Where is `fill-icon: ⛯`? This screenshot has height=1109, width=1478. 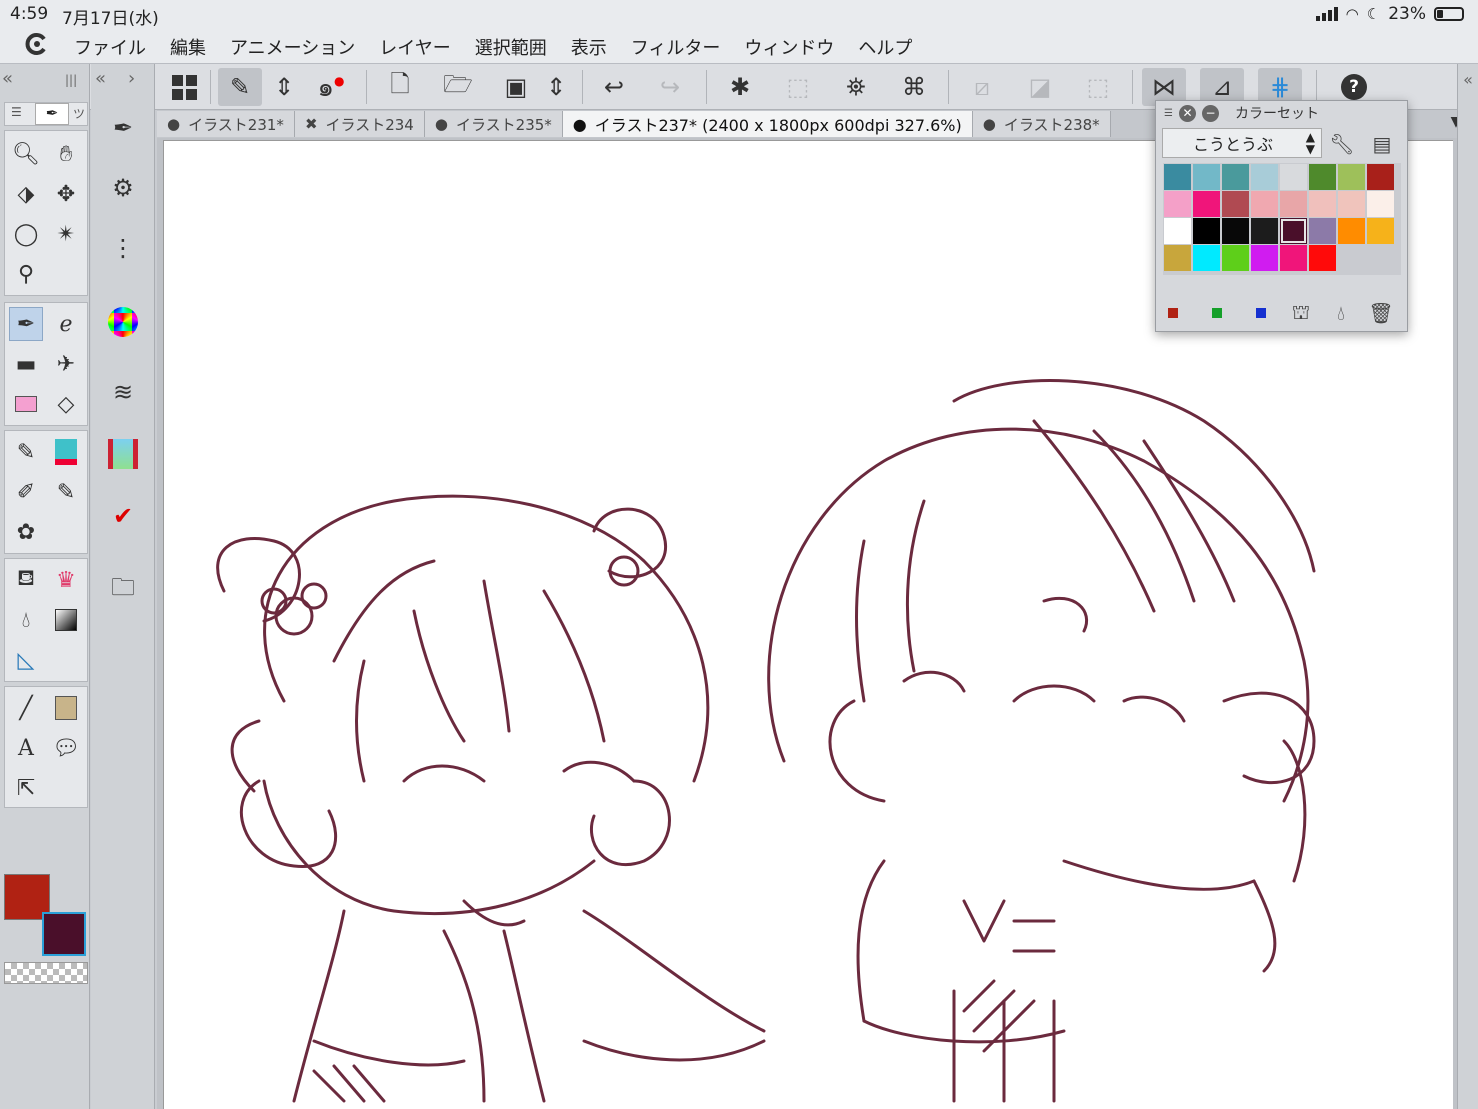
fill-icon: ⛯ is located at coordinates (856, 87).